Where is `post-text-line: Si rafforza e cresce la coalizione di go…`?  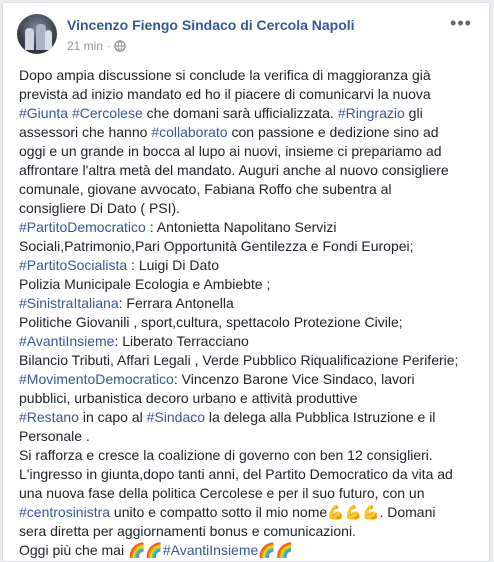
post-text-line: Si rafforza e cresce la coalizione di go… is located at coordinates (250, 455).